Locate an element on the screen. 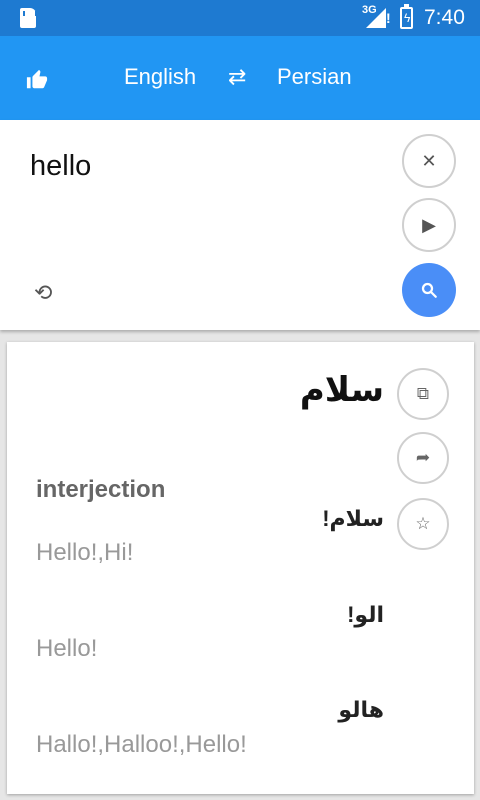 The width and height of the screenshot is (480, 800). swap-languages-icon: ⇄ is located at coordinates (237, 77).